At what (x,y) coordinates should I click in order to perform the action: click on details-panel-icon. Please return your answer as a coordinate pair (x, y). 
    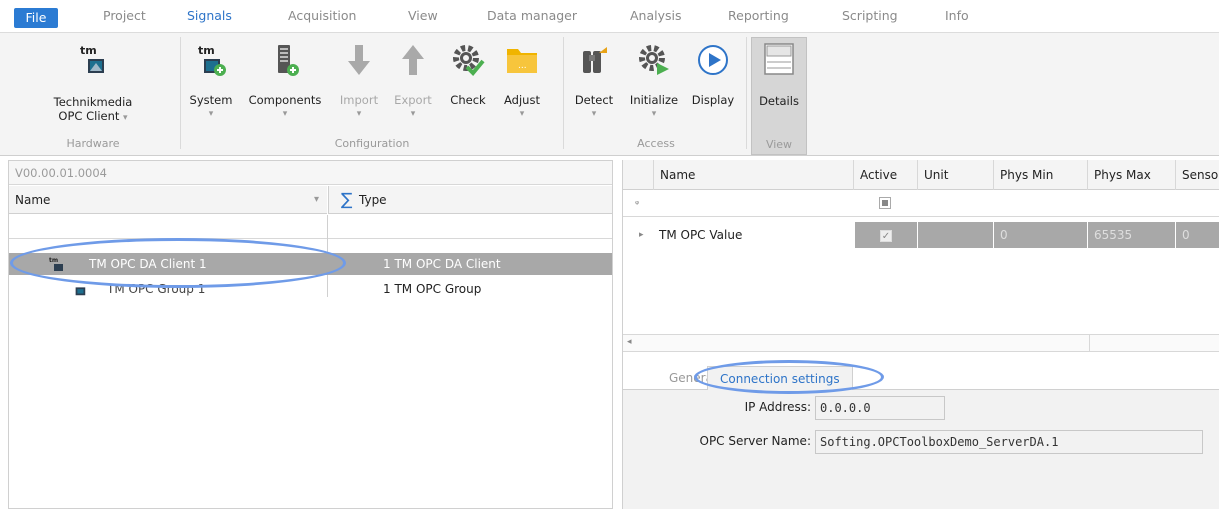
    Looking at the image, I should click on (779, 59).